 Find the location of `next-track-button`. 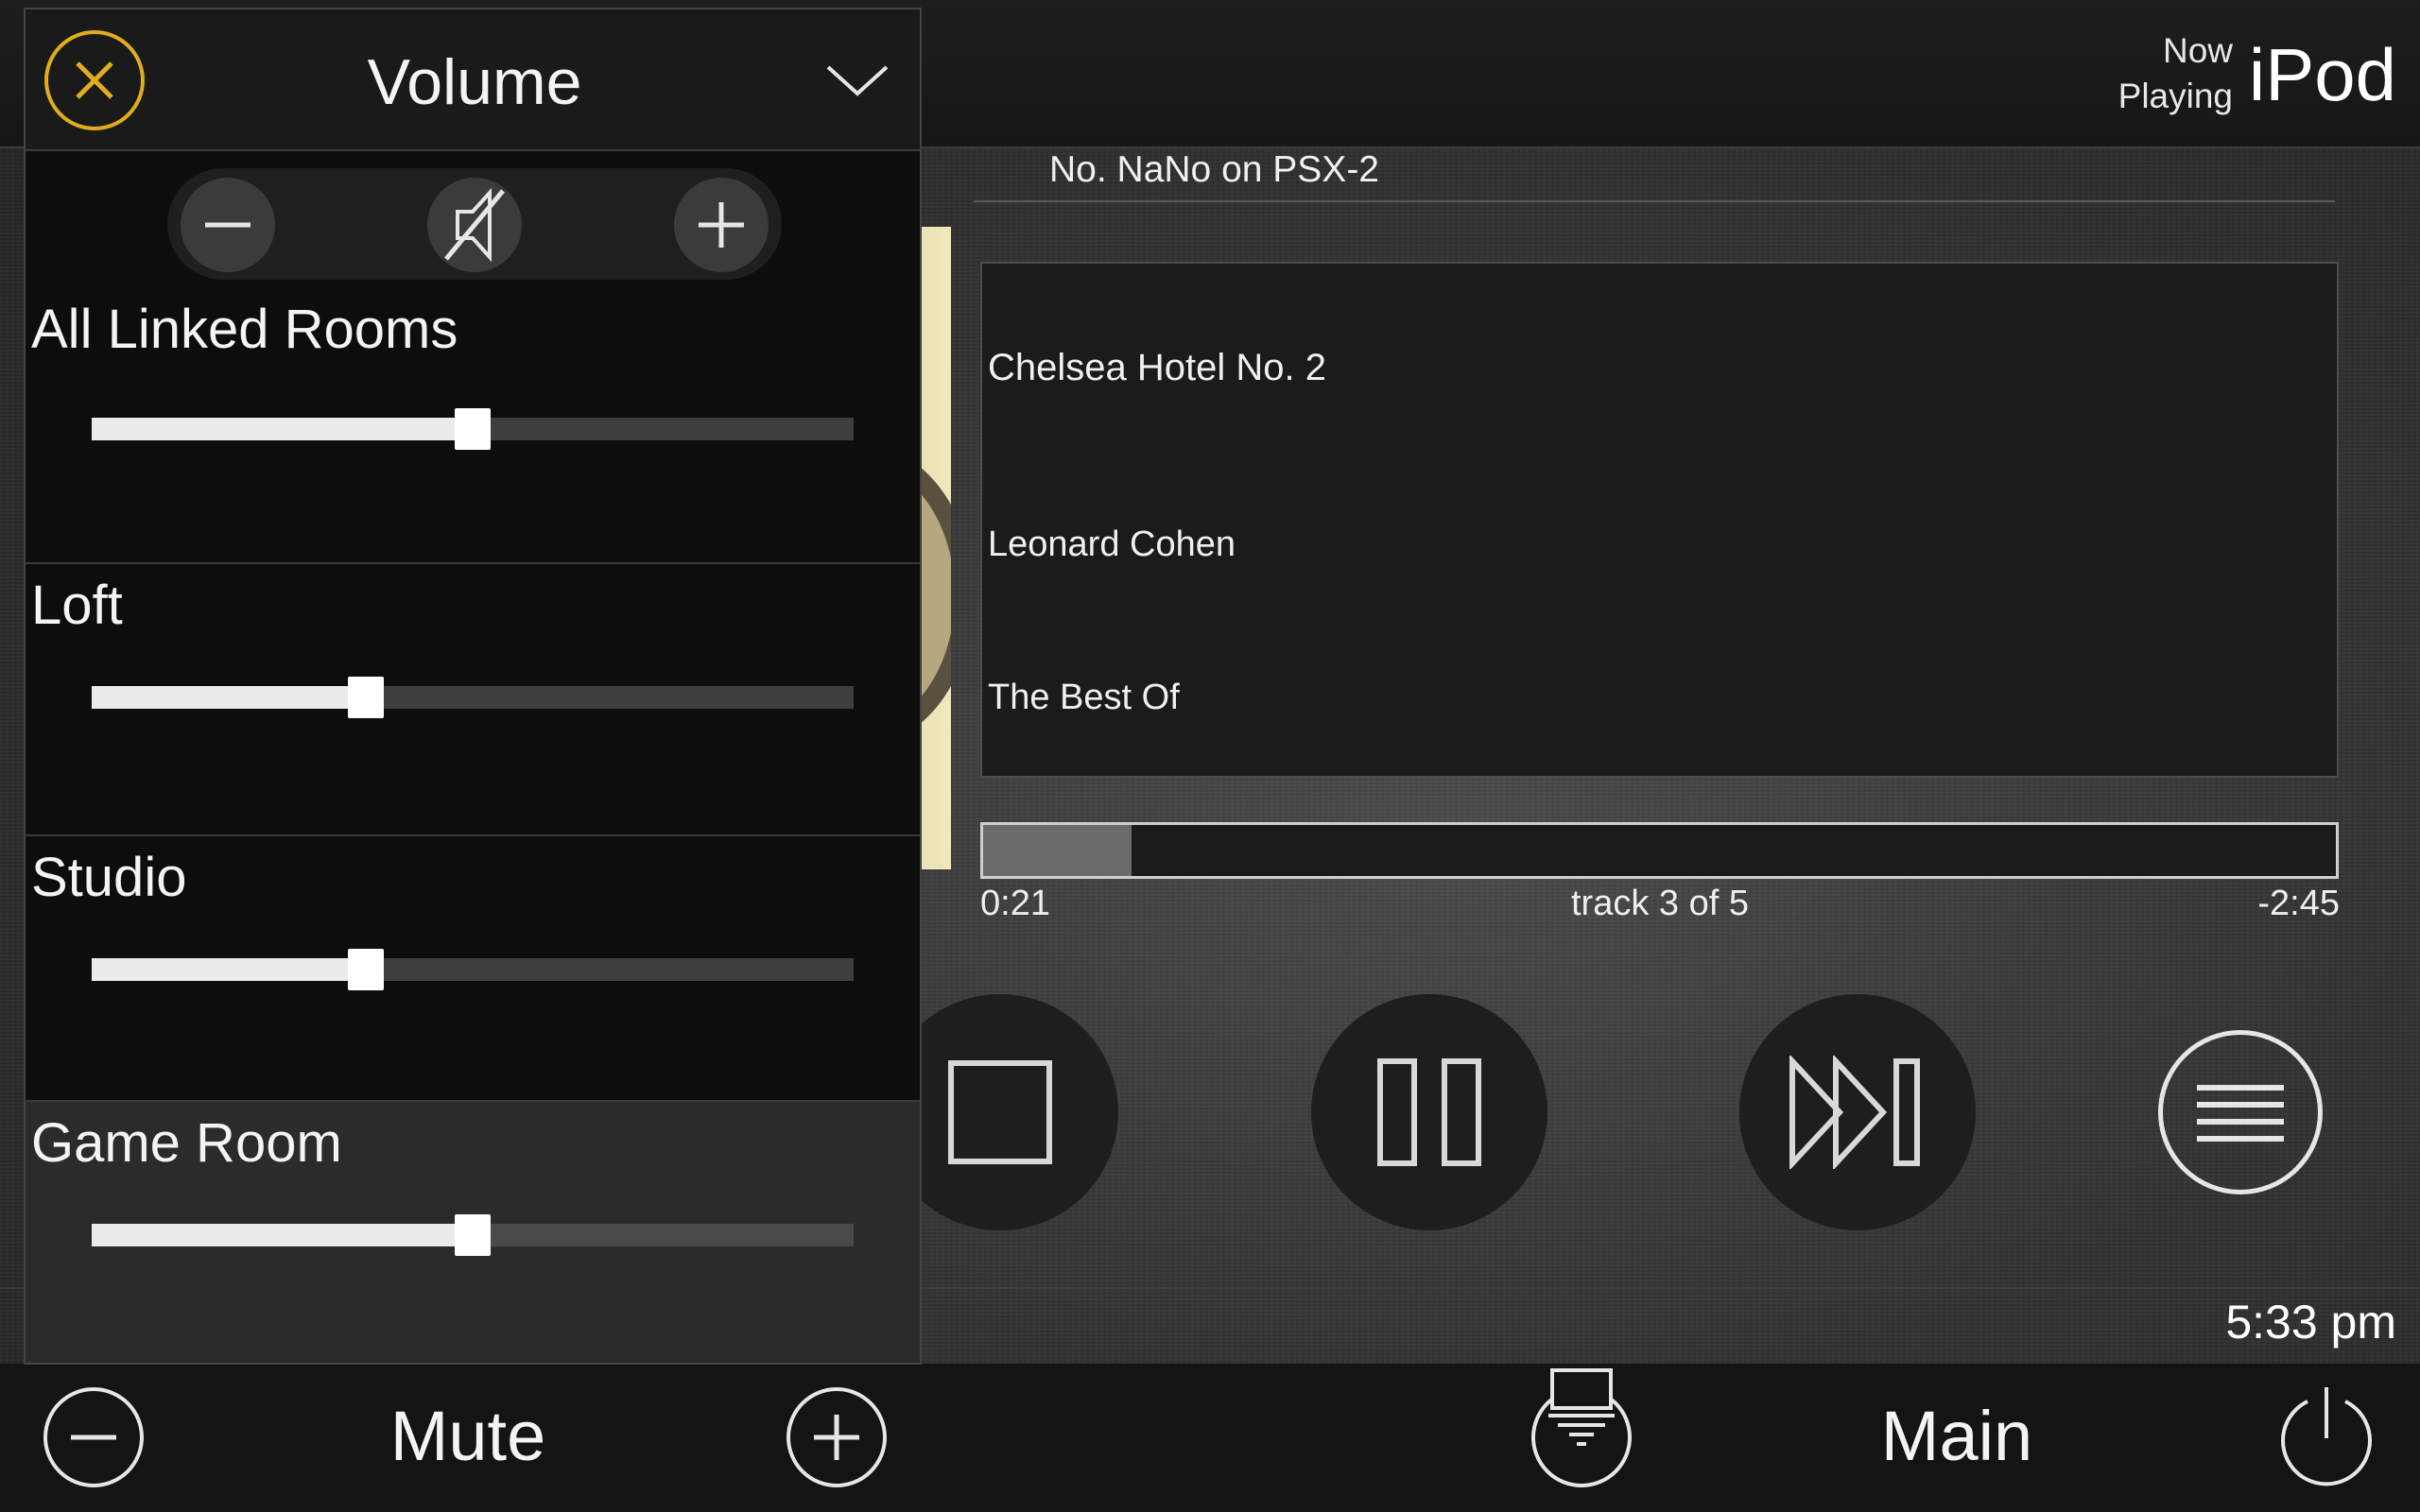

next-track-button is located at coordinates (1857, 1112).